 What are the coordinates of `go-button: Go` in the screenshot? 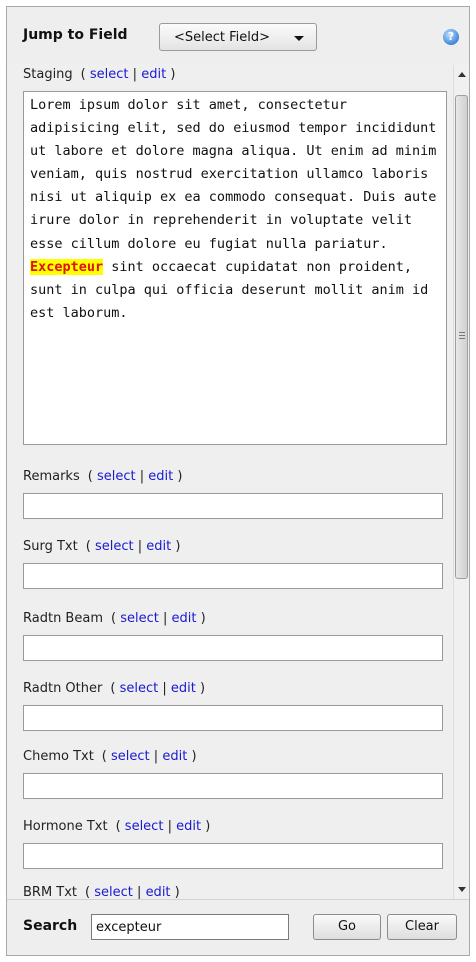 It's located at (347, 927).